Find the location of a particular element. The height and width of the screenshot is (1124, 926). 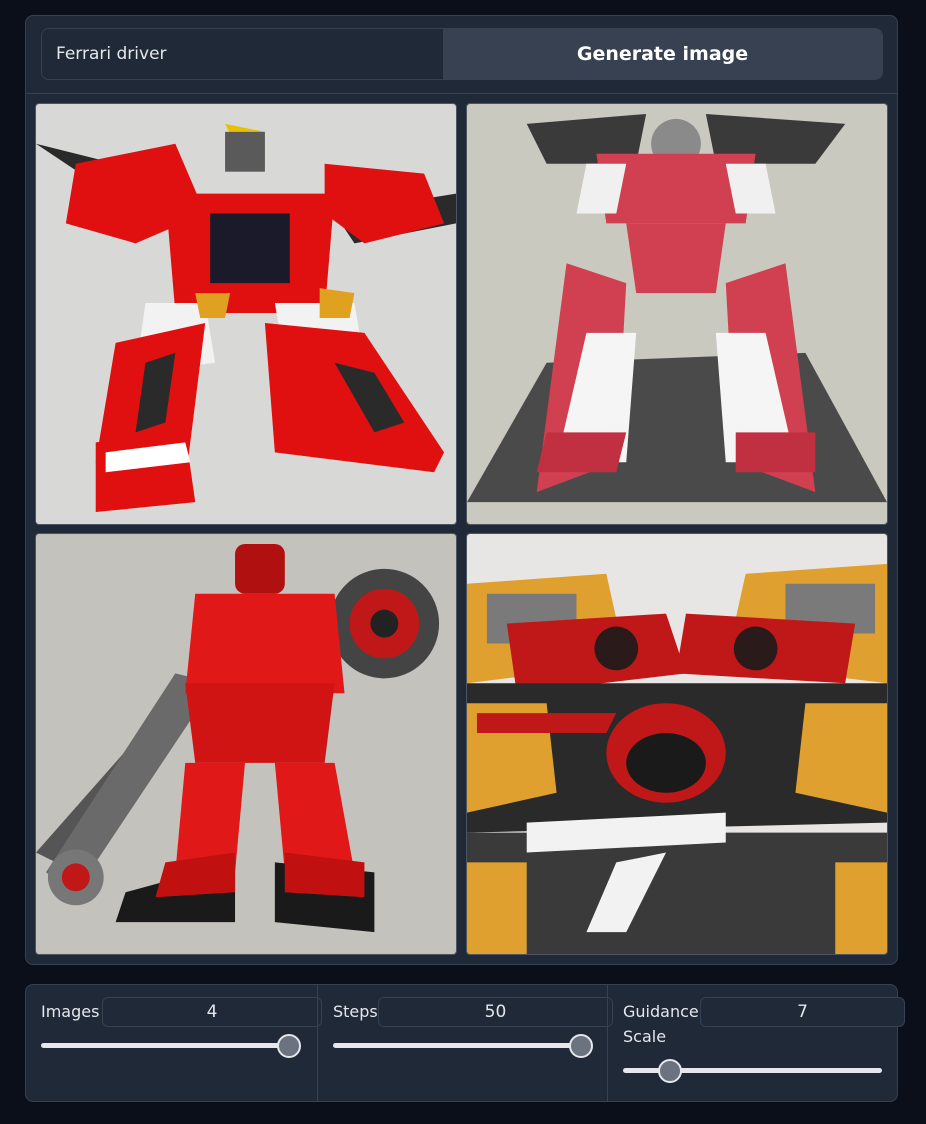

guidance-scale-slider is located at coordinates (752, 1071).